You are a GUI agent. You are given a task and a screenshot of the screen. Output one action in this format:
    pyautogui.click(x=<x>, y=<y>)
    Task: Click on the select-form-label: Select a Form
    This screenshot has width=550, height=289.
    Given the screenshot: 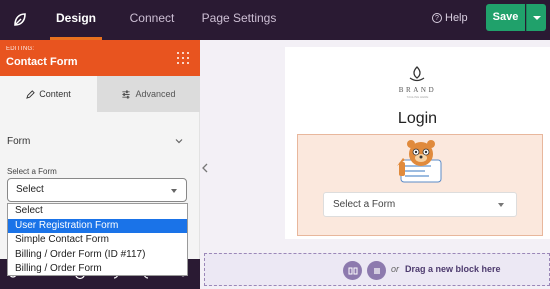 What is the action you would take?
    pyautogui.click(x=32, y=171)
    